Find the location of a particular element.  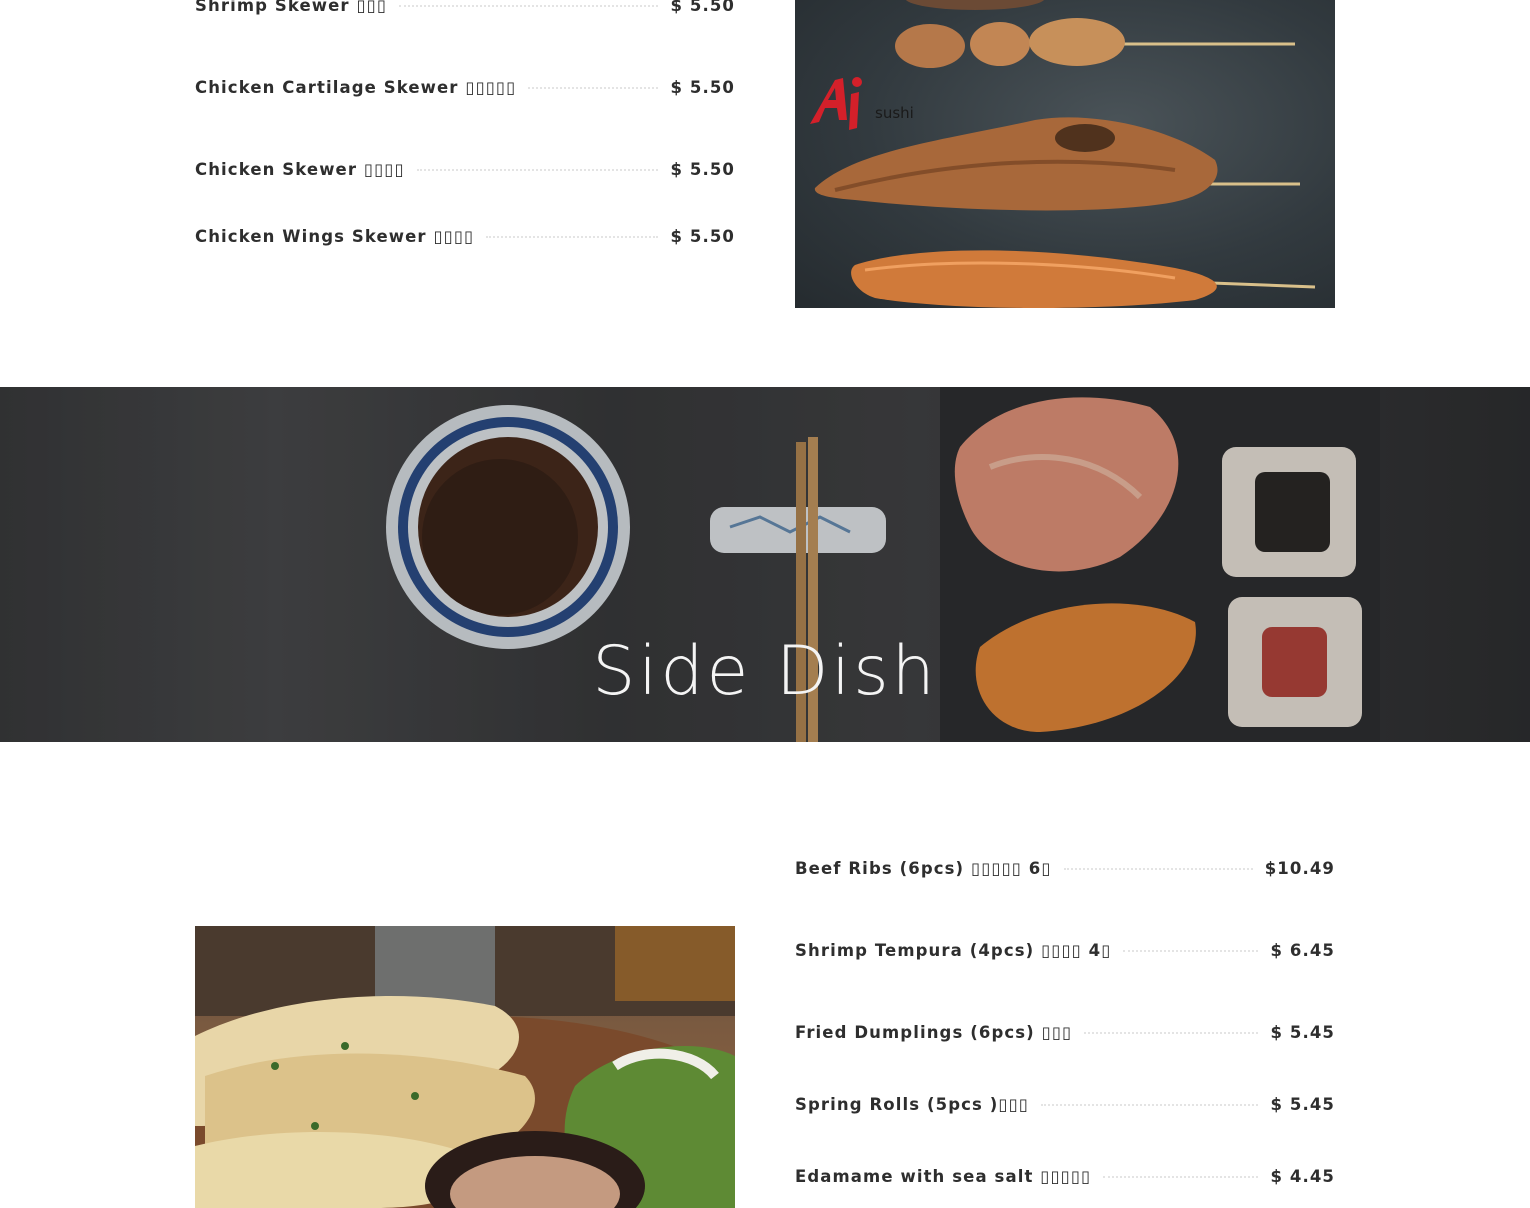

menu-item-name: Spring Rolls (5pcs )▯▯▯ is located at coordinates (912, 1104).